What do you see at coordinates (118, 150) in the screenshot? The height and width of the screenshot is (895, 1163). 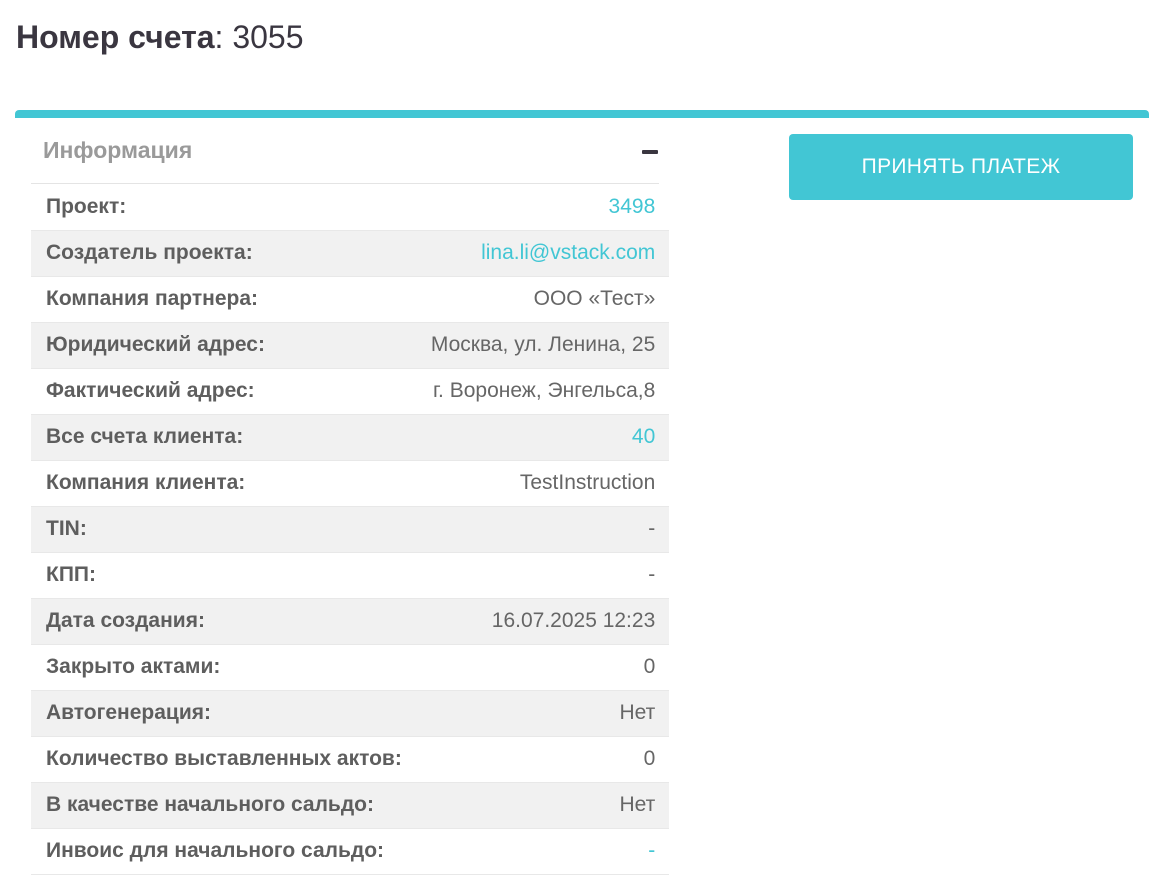 I see `info-panel-title: Информация` at bounding box center [118, 150].